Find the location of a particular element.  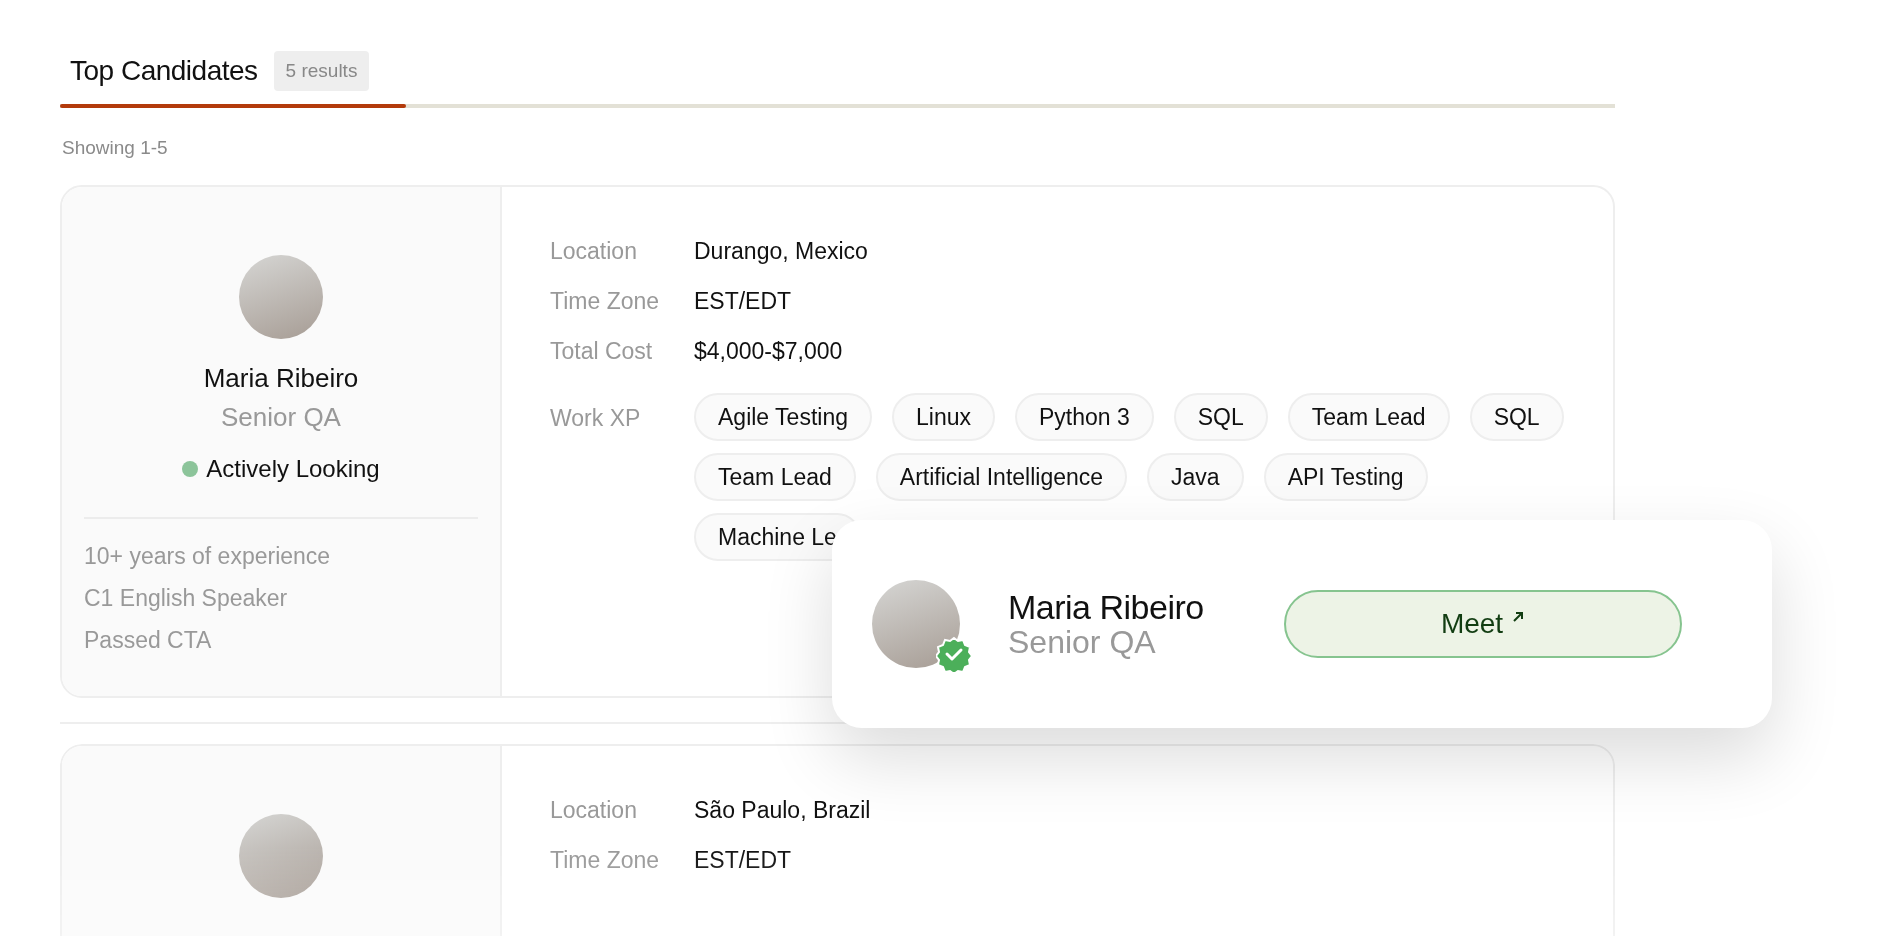

results-range-text: Showing 1-5 is located at coordinates (115, 148).